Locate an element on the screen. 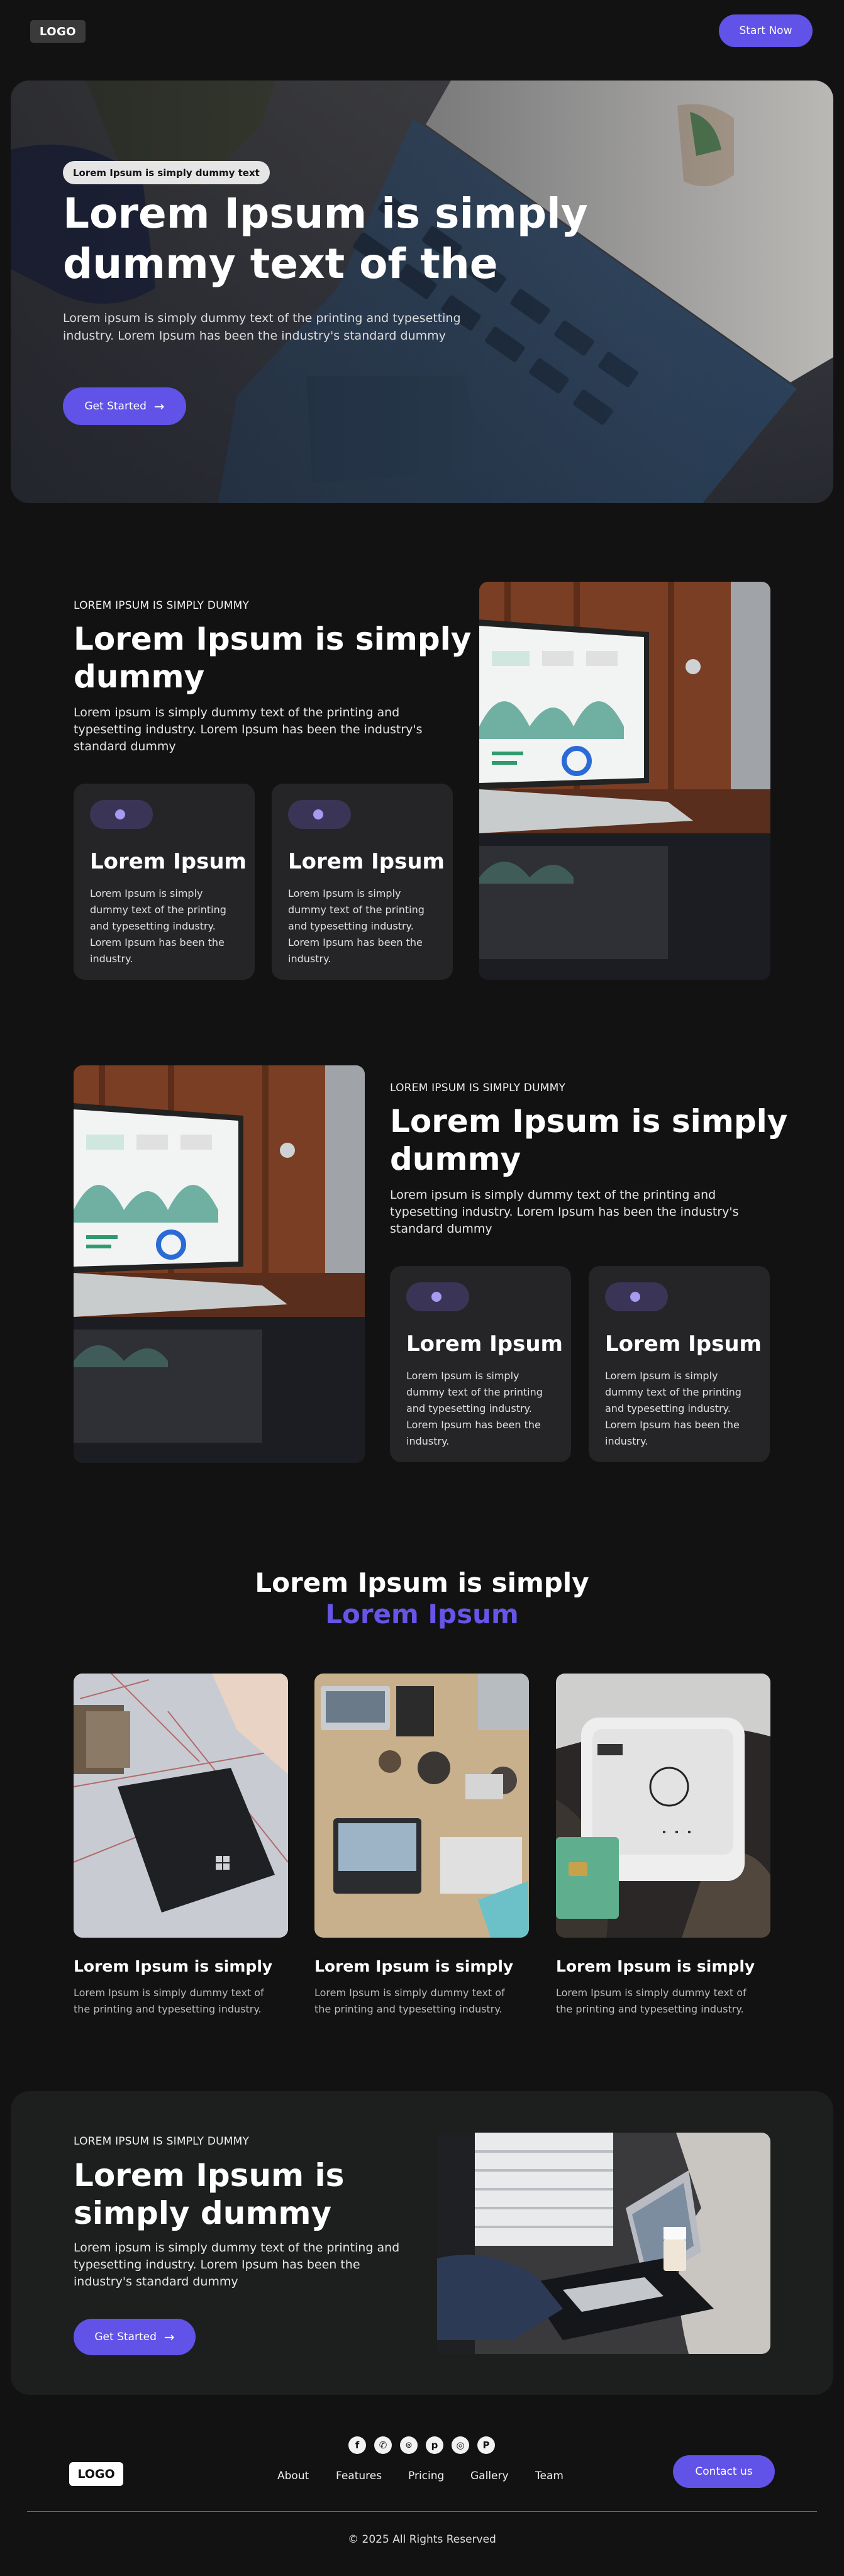 Image resolution: width=844 pixels, height=2576 pixels. facebook-icon: f is located at coordinates (357, 2445).